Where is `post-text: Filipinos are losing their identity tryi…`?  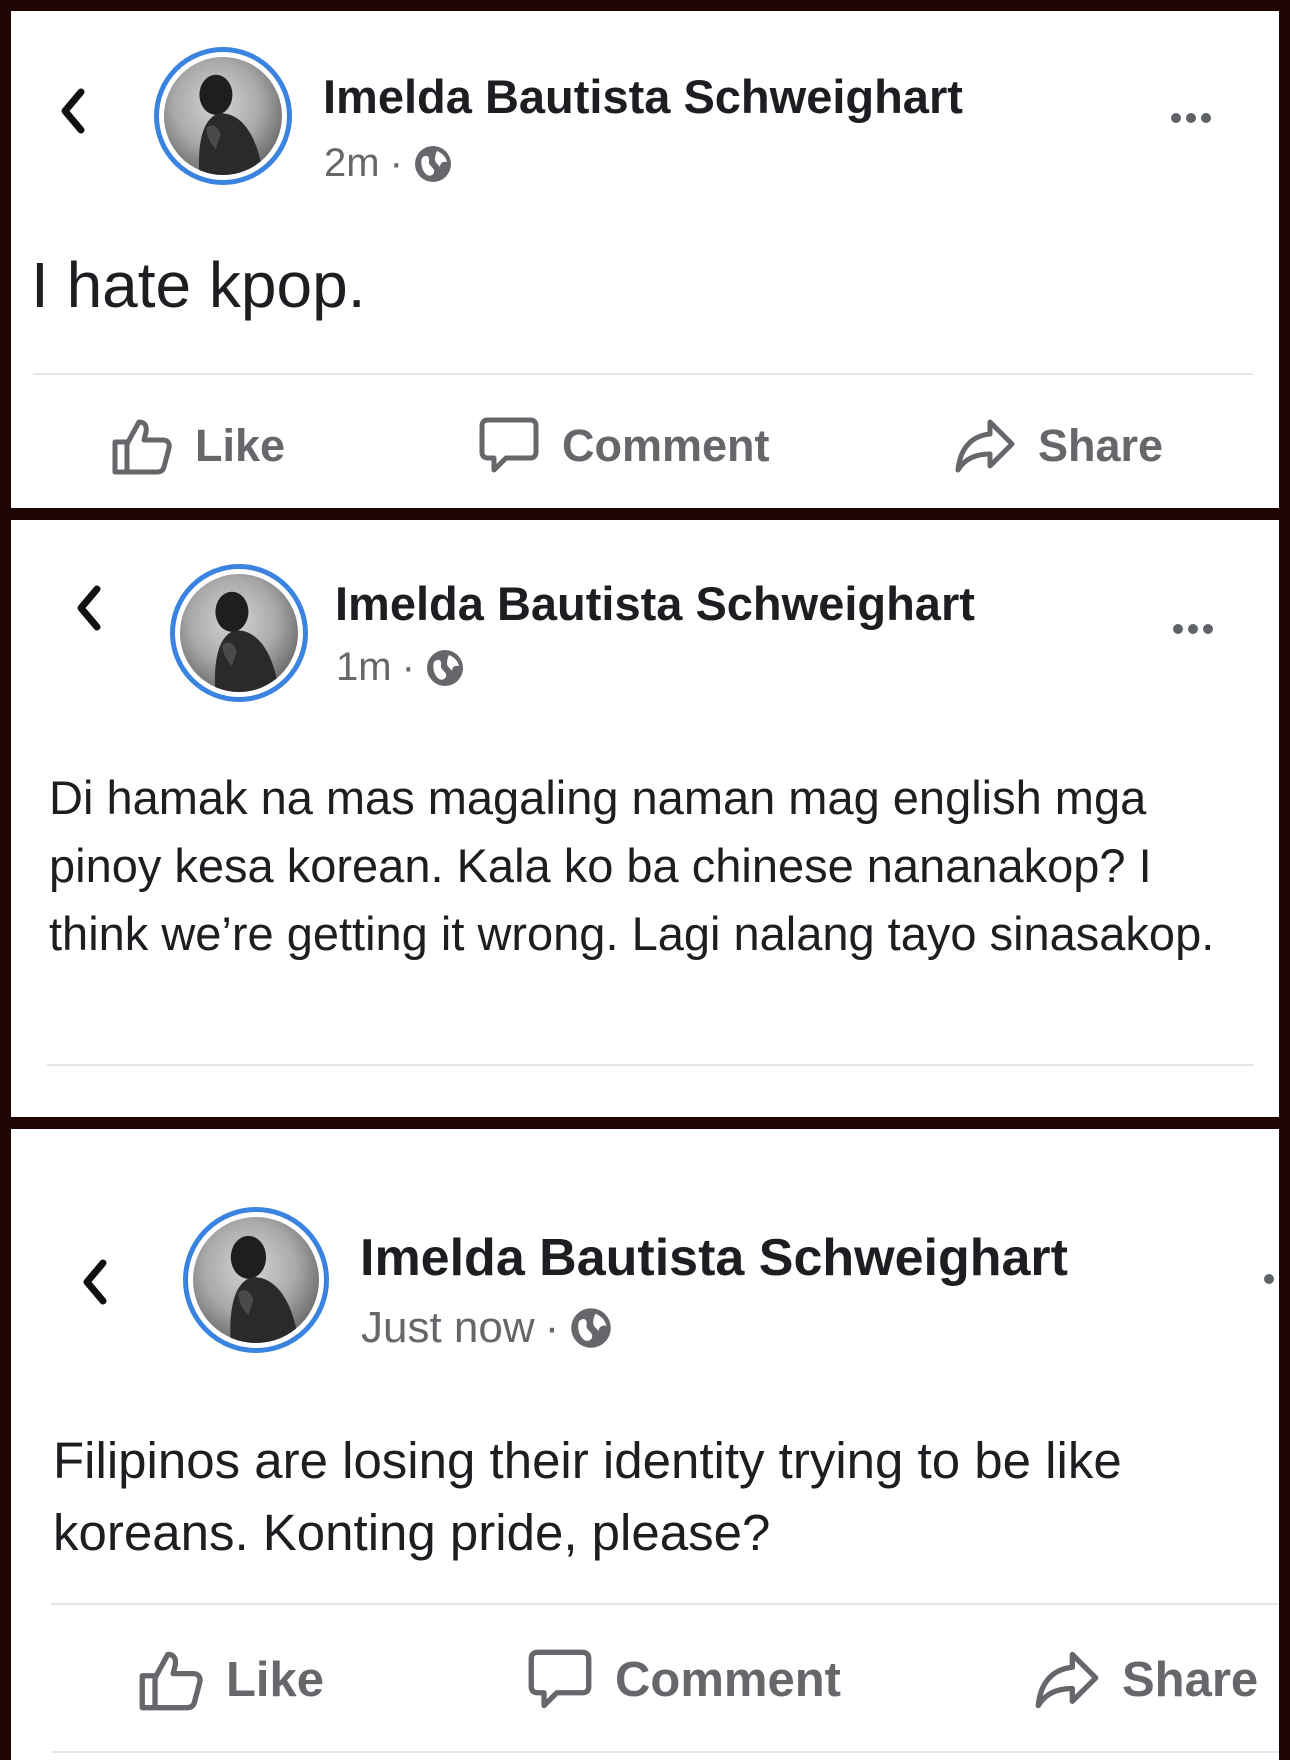
post-text: Filipinos are losing their identity tryi… is located at coordinates (587, 1496).